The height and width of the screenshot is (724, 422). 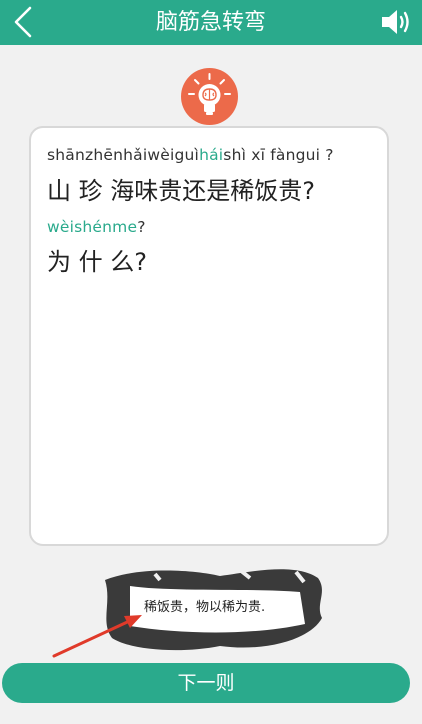 I want to click on question-pinyin-line-2: wèishénme?, so click(x=96, y=227).